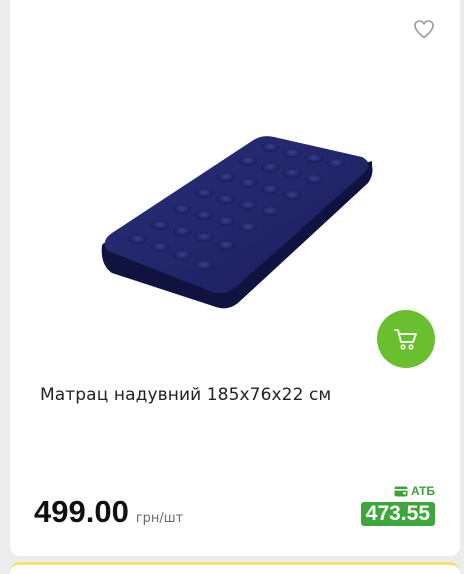  Describe the element at coordinates (422, 491) in the screenshot. I see `card-label-text: АТБ` at that location.